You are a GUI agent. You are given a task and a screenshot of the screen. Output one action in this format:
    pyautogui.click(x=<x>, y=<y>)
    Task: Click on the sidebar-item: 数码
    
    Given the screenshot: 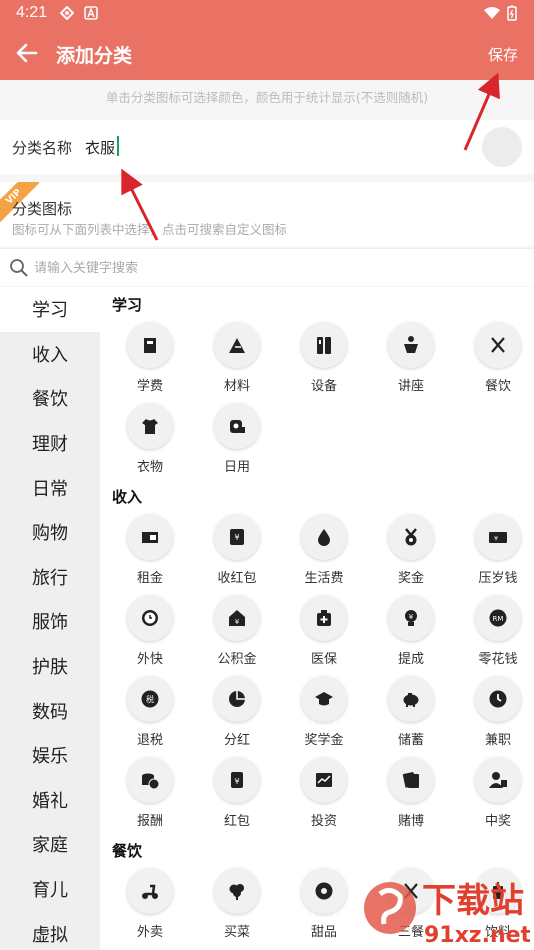 What is the action you would take?
    pyautogui.click(x=50, y=710)
    